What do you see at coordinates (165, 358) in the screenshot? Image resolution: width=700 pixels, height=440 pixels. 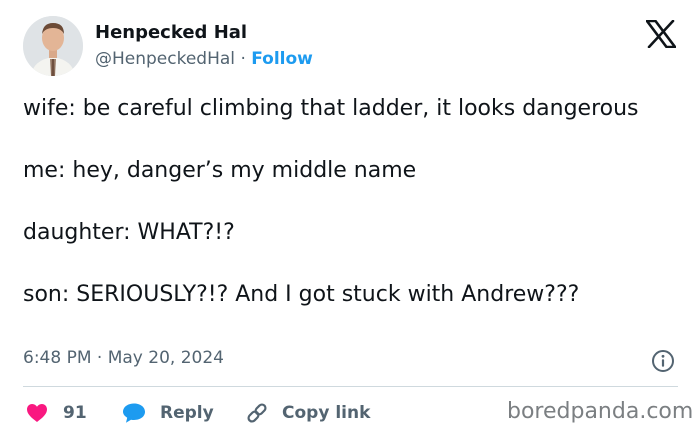 I see `tweet-date: May 20, 2024` at bounding box center [165, 358].